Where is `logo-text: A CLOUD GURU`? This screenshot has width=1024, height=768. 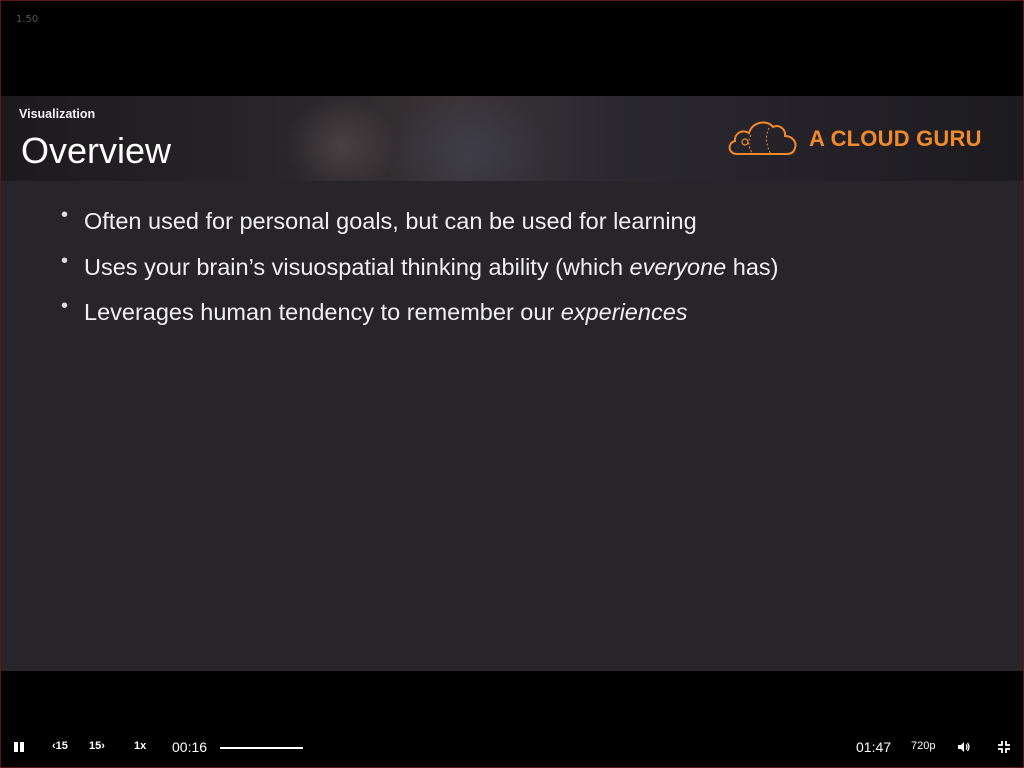
logo-text: A CLOUD GURU is located at coordinates (895, 138).